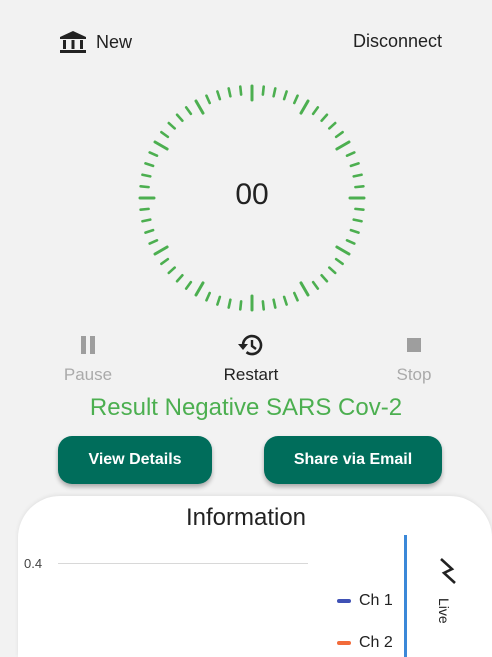 The height and width of the screenshot is (657, 492). What do you see at coordinates (444, 611) in the screenshot?
I see `live-label: Live` at bounding box center [444, 611].